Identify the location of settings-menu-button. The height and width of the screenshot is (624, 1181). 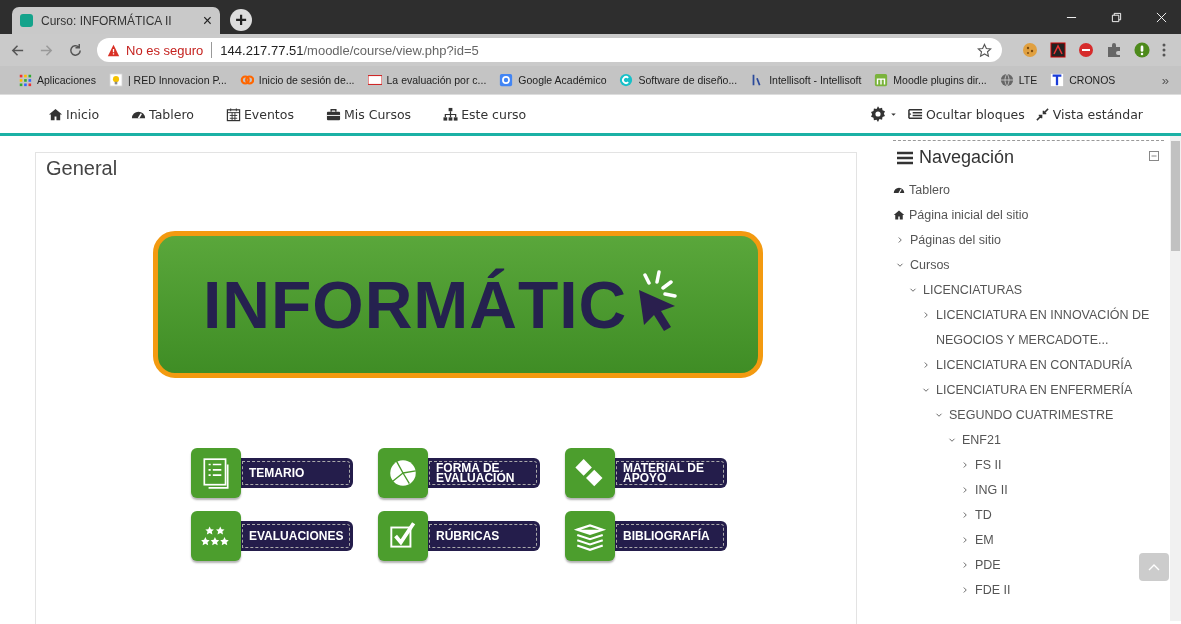
(883, 114).